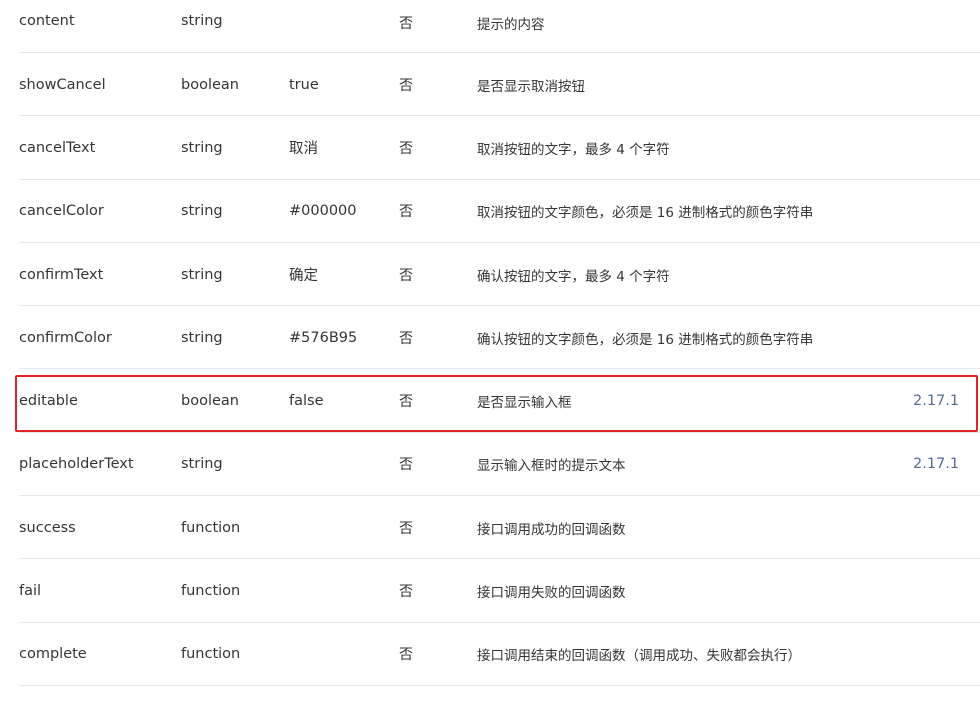 The image size is (980, 716). Describe the element at coordinates (639, 656) in the screenshot. I see `param-description: 接口调用结束的回调函数（调用成功、失败都会执行）` at that location.